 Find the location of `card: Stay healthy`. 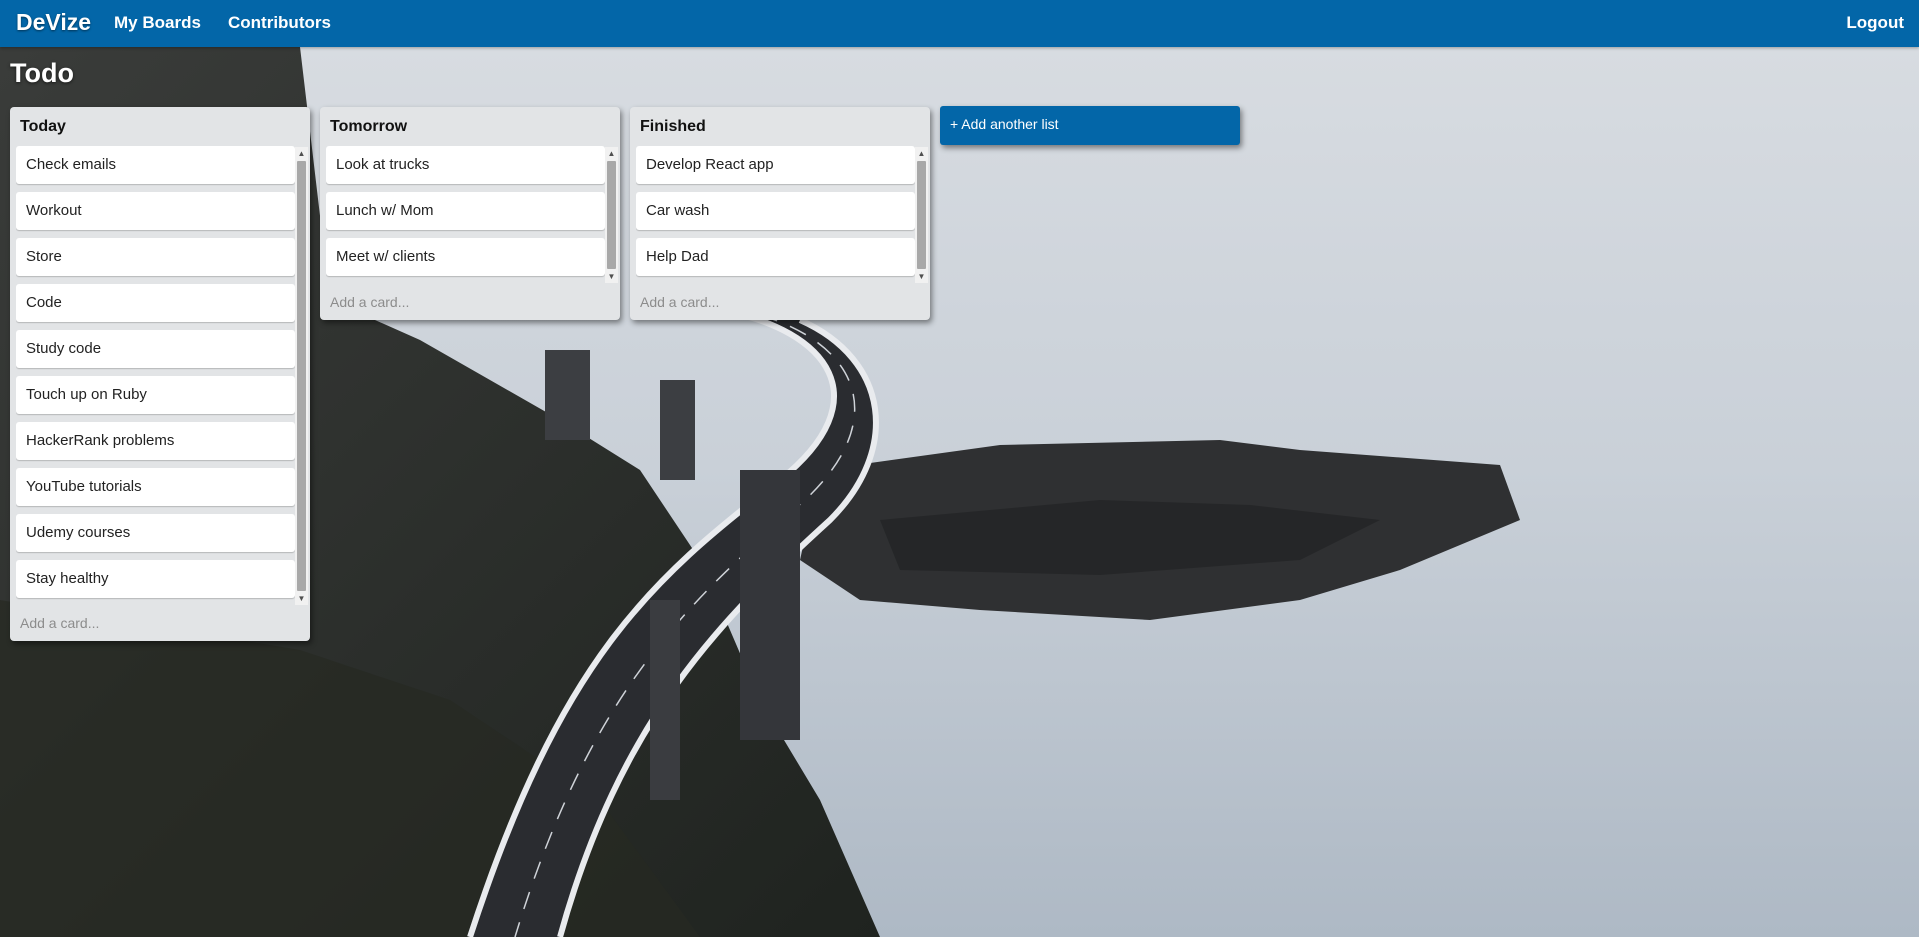

card: Stay healthy is located at coordinates (155, 579).